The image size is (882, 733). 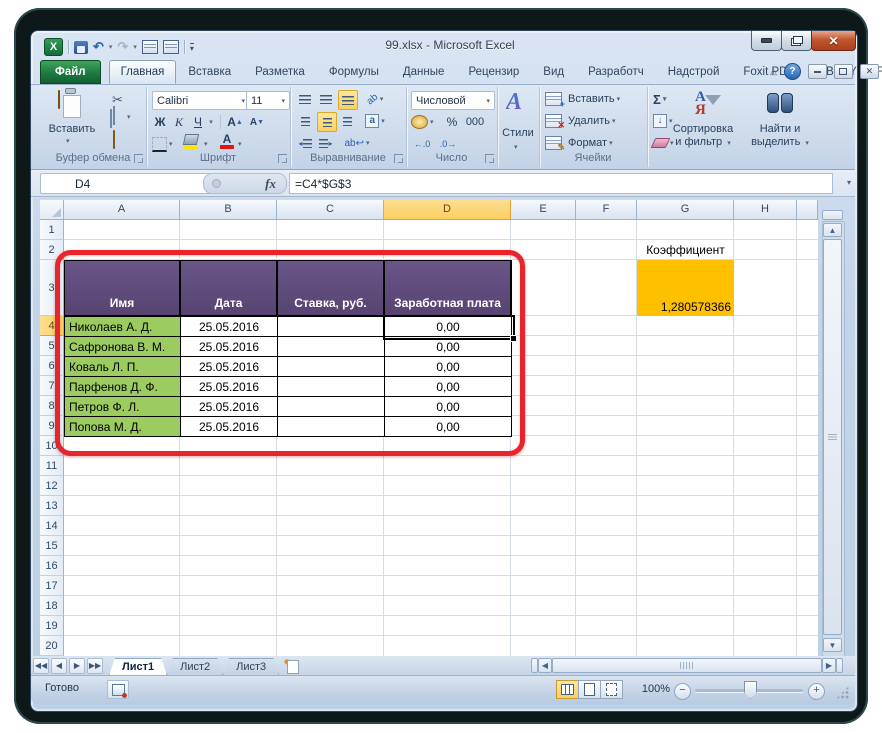 I want to click on coefficient-label-cell: Коэффициент, so click(x=685, y=250).